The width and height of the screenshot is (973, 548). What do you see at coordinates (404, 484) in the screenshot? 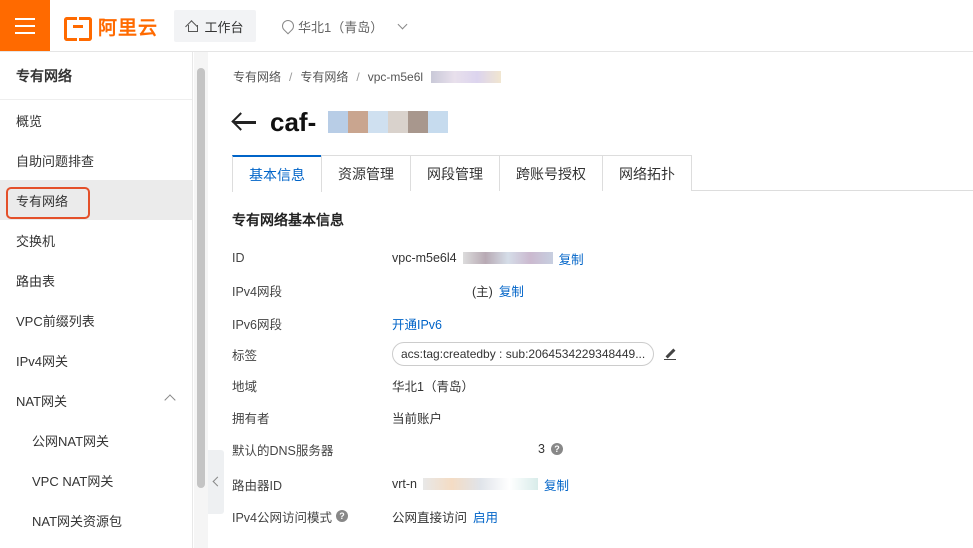
I see `router-id-value: vrt-n` at bounding box center [404, 484].